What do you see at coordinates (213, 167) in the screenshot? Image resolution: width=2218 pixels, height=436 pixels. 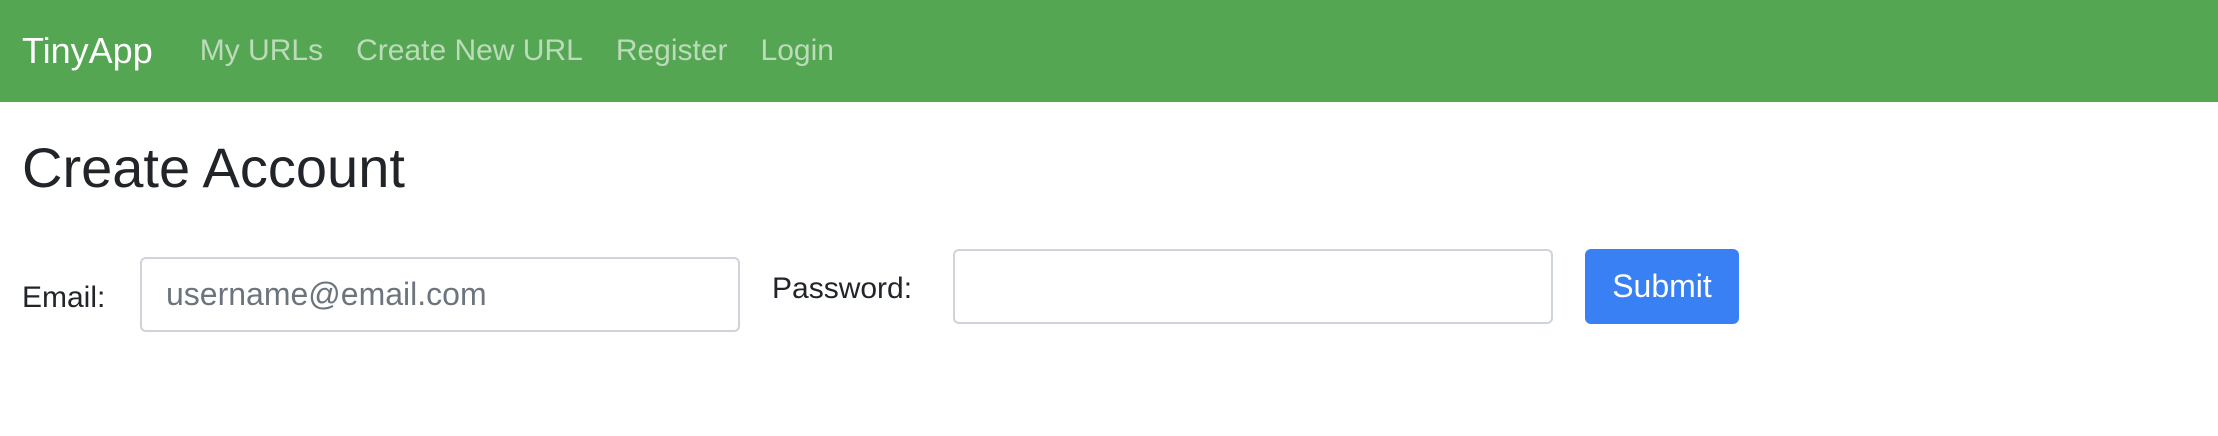 I see `page-title: Create Account` at bounding box center [213, 167].